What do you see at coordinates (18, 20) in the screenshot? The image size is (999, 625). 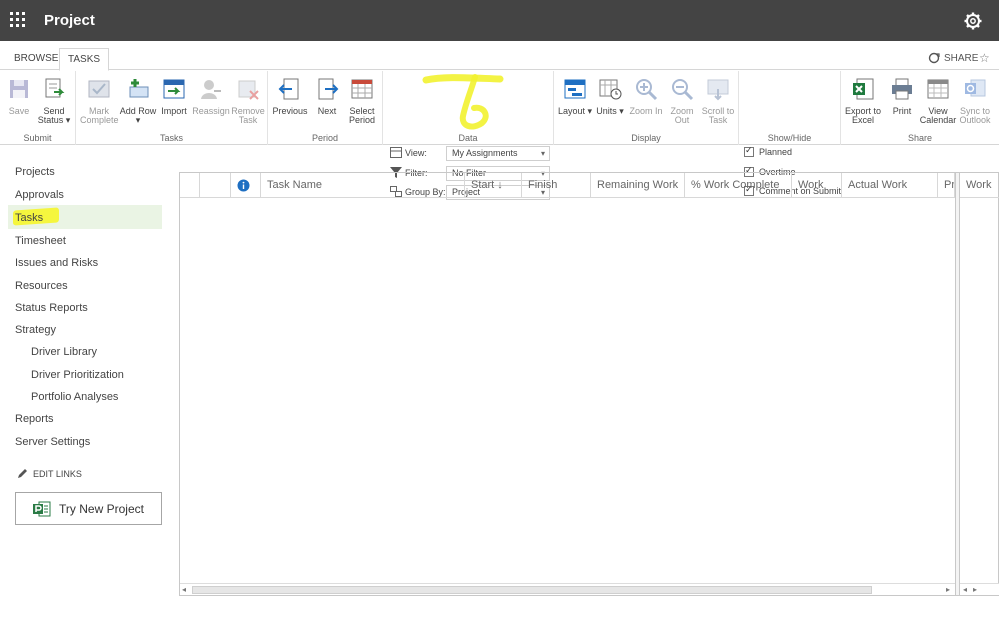 I see `waffle-icon` at bounding box center [18, 20].